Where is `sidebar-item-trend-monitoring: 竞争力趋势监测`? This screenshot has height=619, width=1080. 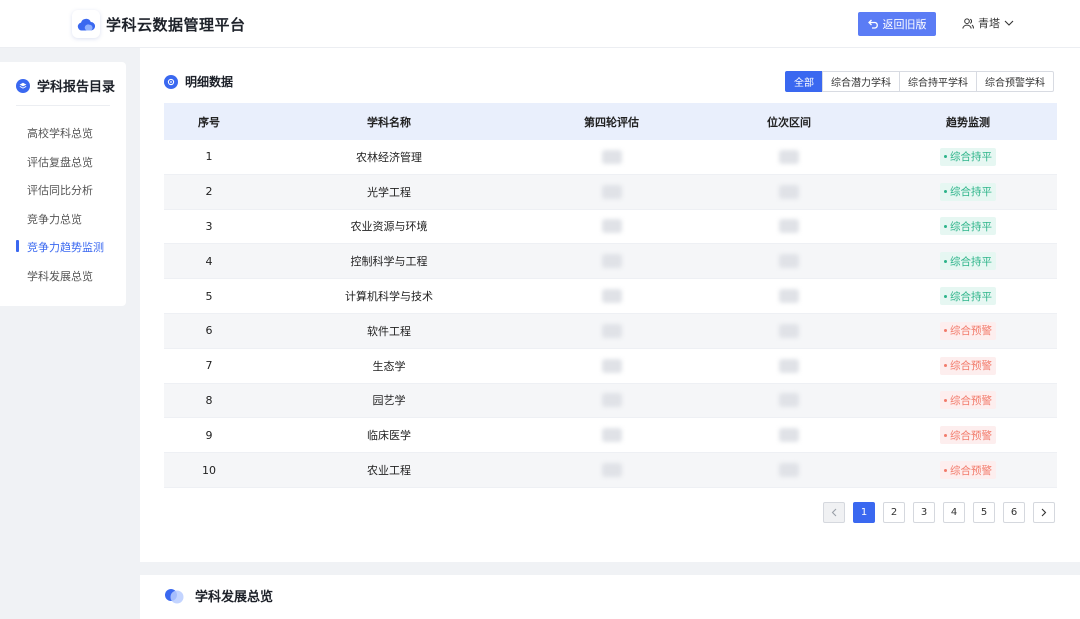 sidebar-item-trend-monitoring: 竞争力趋势监测 is located at coordinates (65, 247).